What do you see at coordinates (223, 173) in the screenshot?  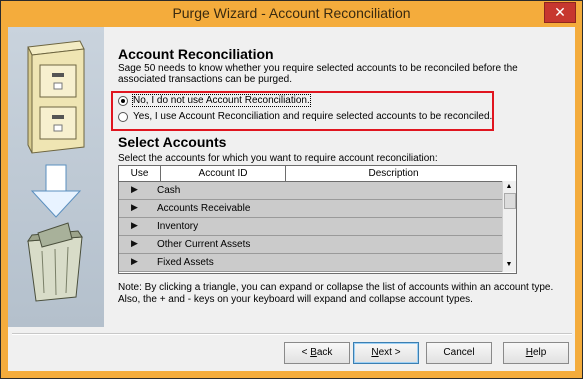 I see `column-header-account-id: Account ID` at bounding box center [223, 173].